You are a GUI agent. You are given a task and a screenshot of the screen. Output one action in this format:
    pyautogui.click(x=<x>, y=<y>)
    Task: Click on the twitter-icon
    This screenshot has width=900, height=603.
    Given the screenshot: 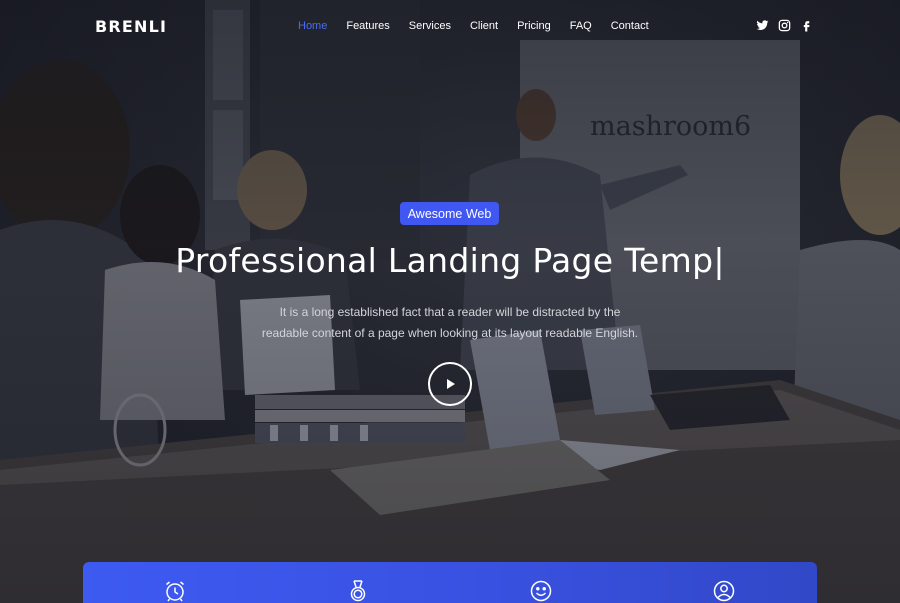 What is the action you would take?
    pyautogui.click(x=762, y=25)
    